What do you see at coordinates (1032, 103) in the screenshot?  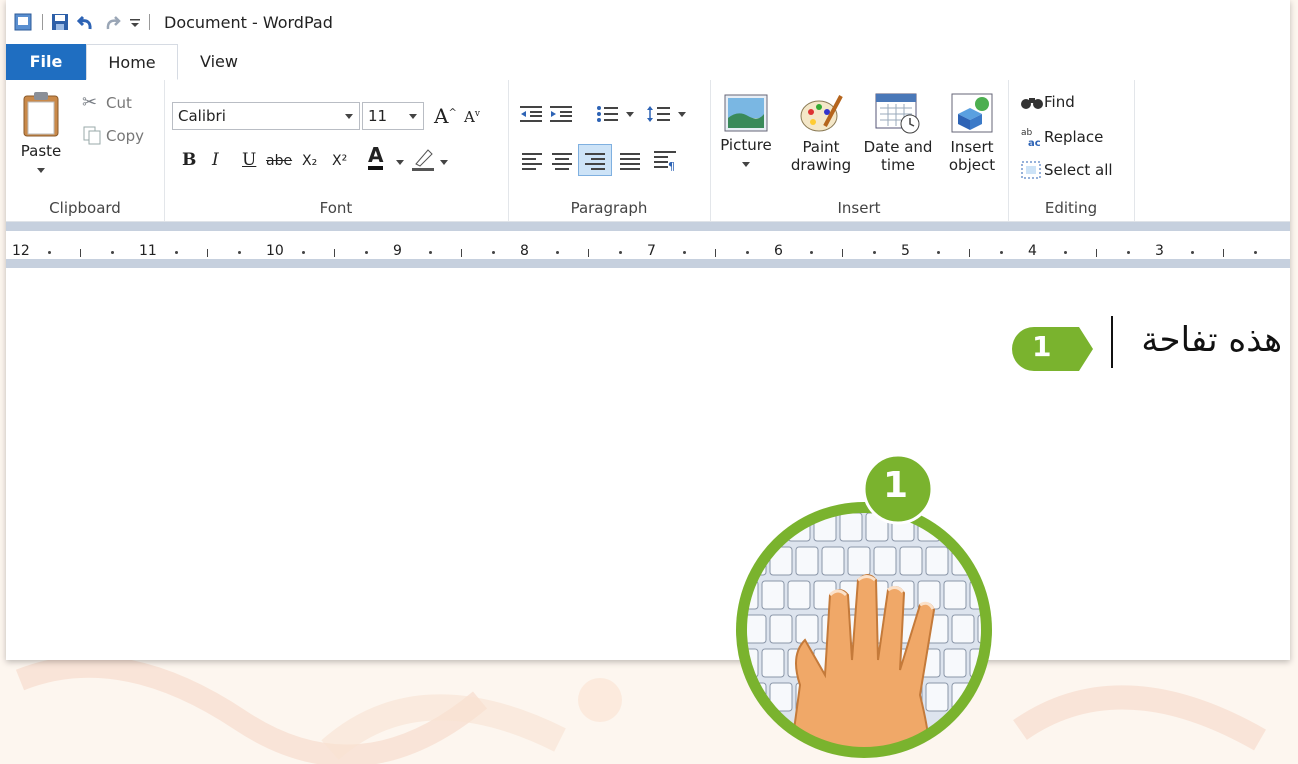 I see `binoculars-icon` at bounding box center [1032, 103].